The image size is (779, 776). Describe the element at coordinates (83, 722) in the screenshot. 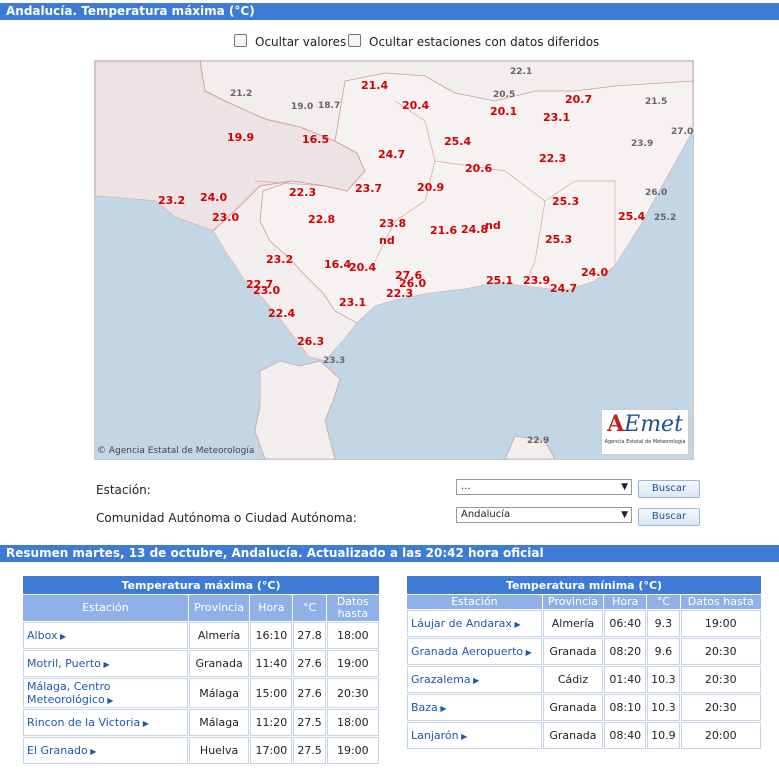

I see `station-link: Rincon de la Victoria` at that location.